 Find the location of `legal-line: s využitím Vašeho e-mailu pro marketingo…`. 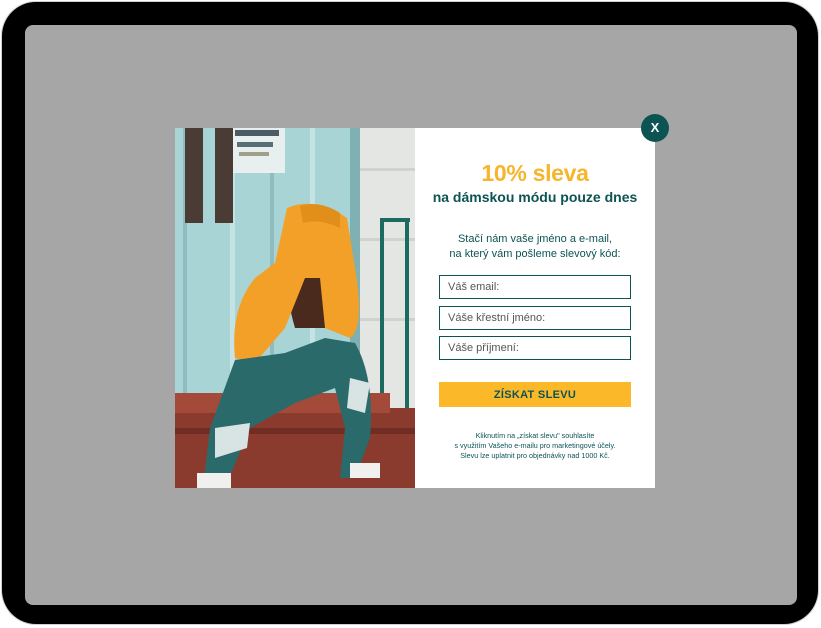

legal-line: s využitím Vašeho e-mailu pro marketingo… is located at coordinates (535, 445).